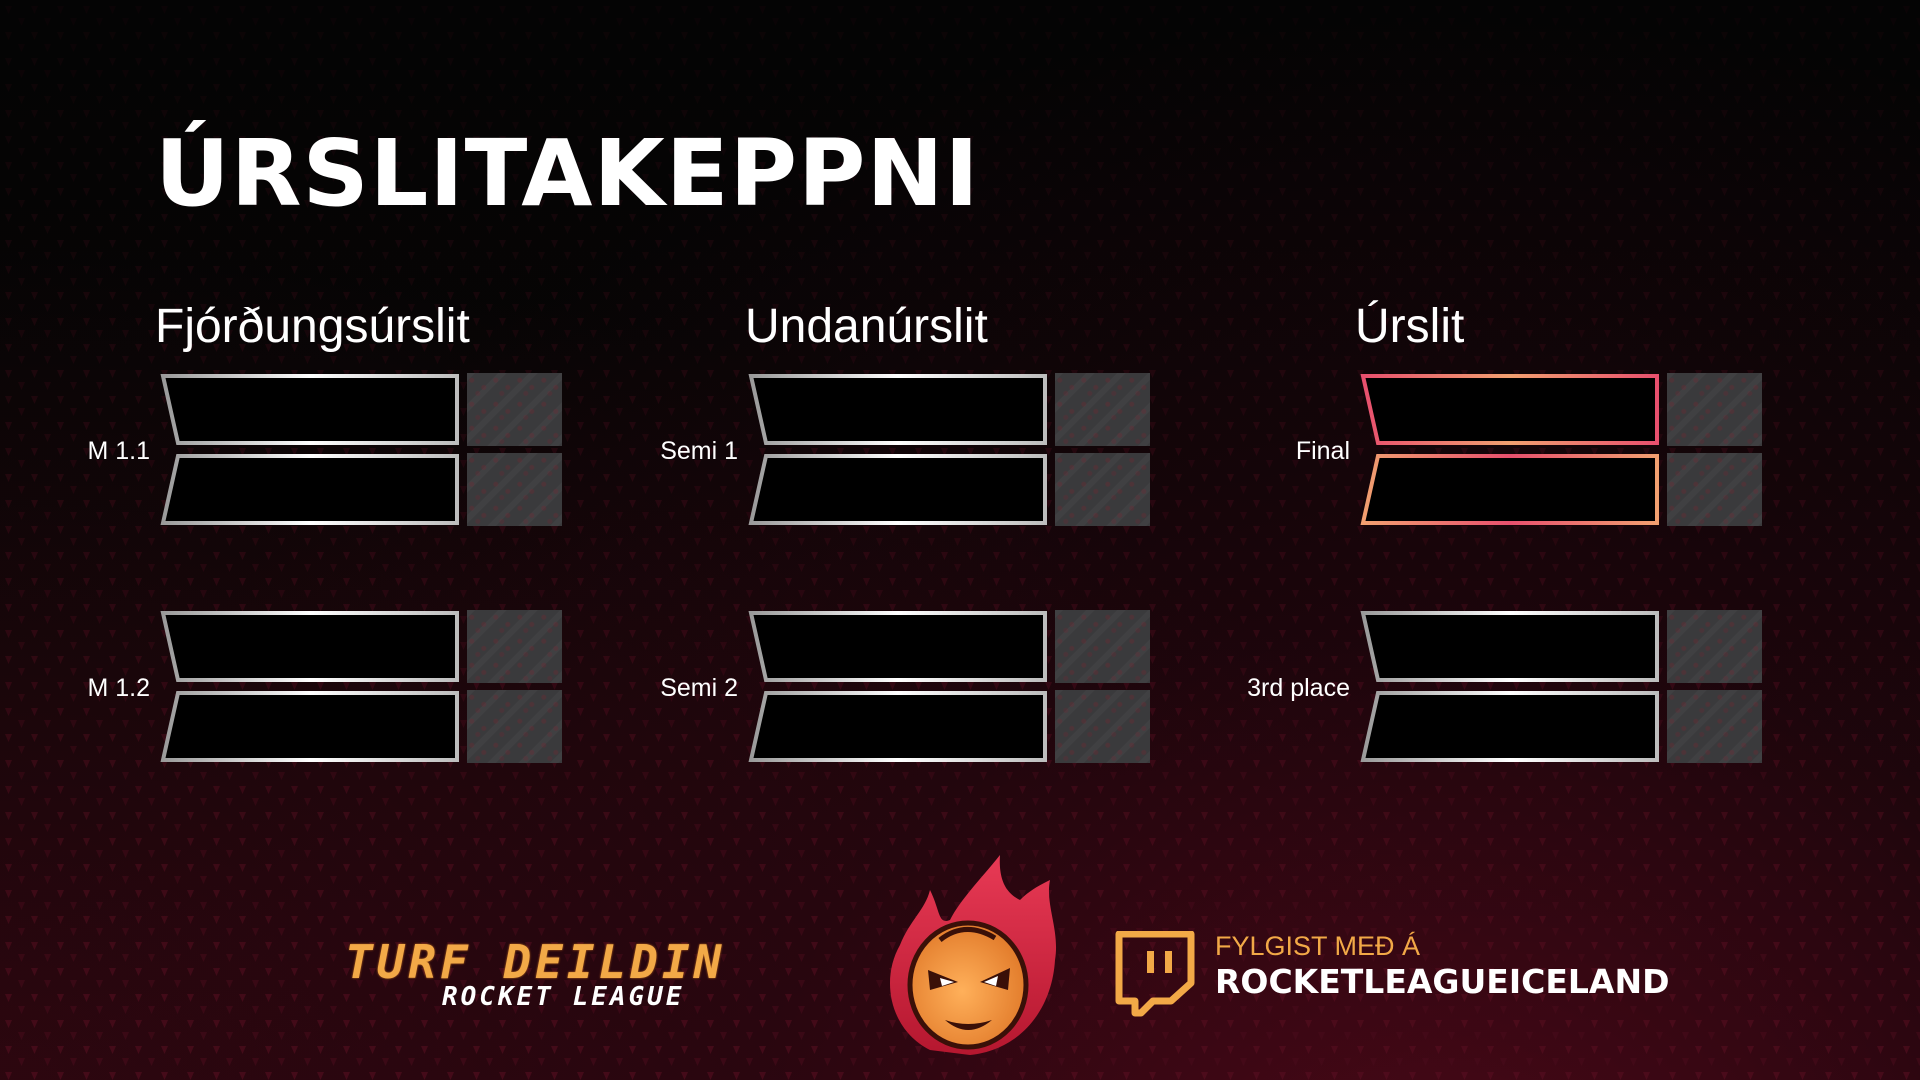 Image resolution: width=1920 pixels, height=1080 pixels. What do you see at coordinates (699, 451) in the screenshot?
I see `match-label: Semi 1` at bounding box center [699, 451].